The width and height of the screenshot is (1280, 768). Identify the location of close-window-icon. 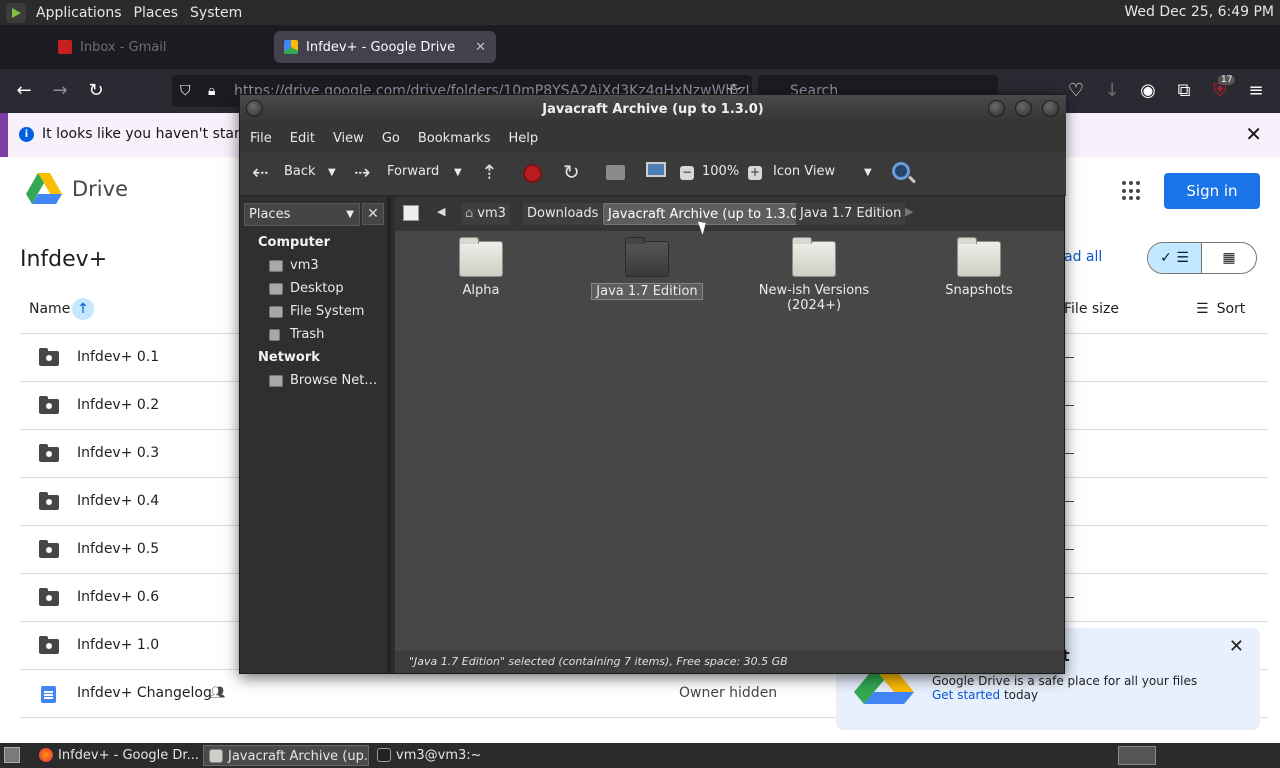
(1050, 108).